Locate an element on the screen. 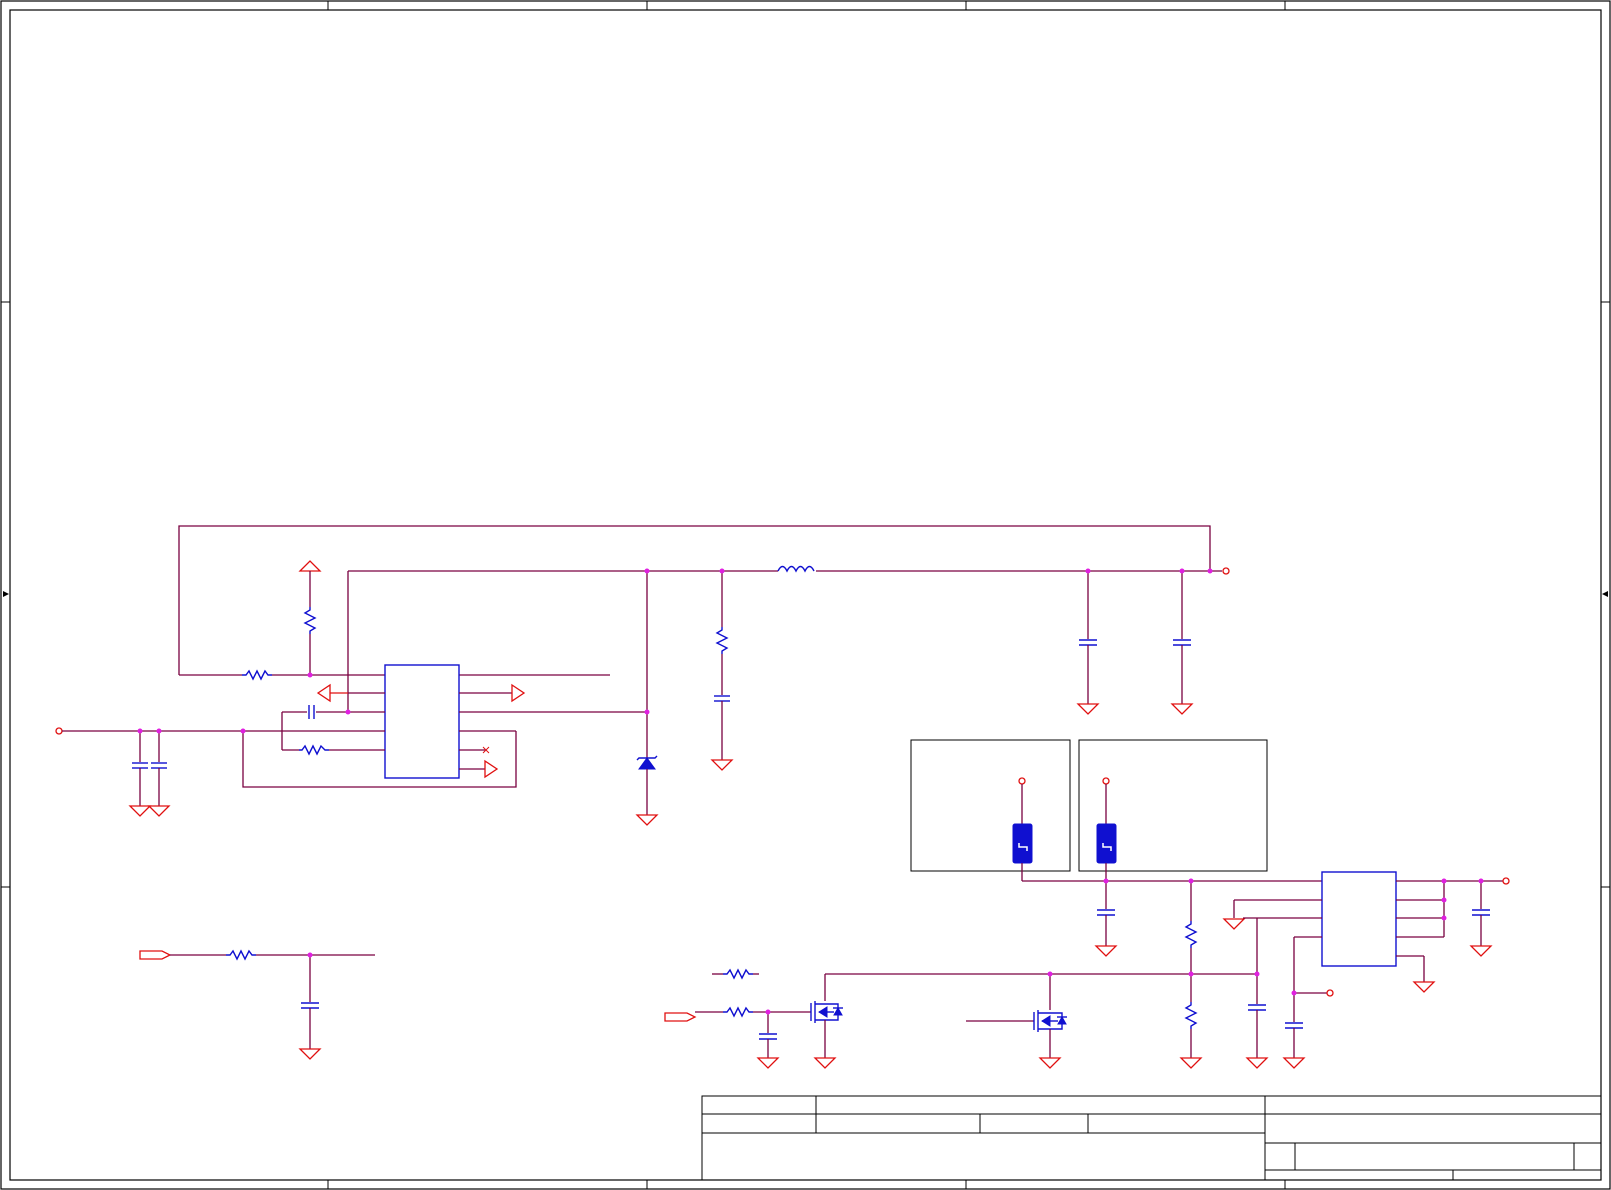 Image resolution: width=1611 pixels, height=1190 pixels. controller-ic-u1 is located at coordinates (444, 726).